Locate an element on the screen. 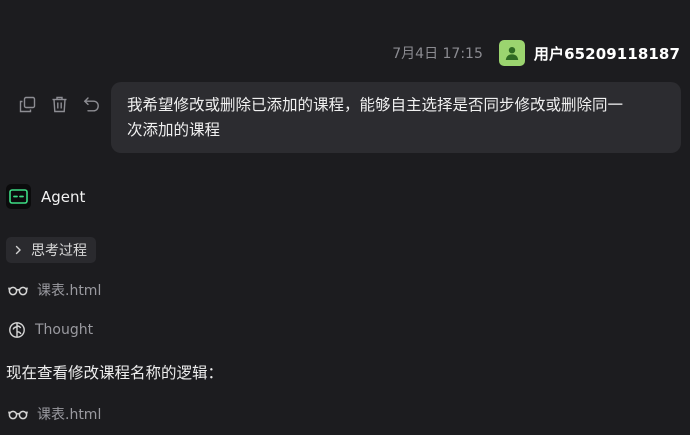  message-header: 7月4日 17:15 用户65209118187 is located at coordinates (536, 53).